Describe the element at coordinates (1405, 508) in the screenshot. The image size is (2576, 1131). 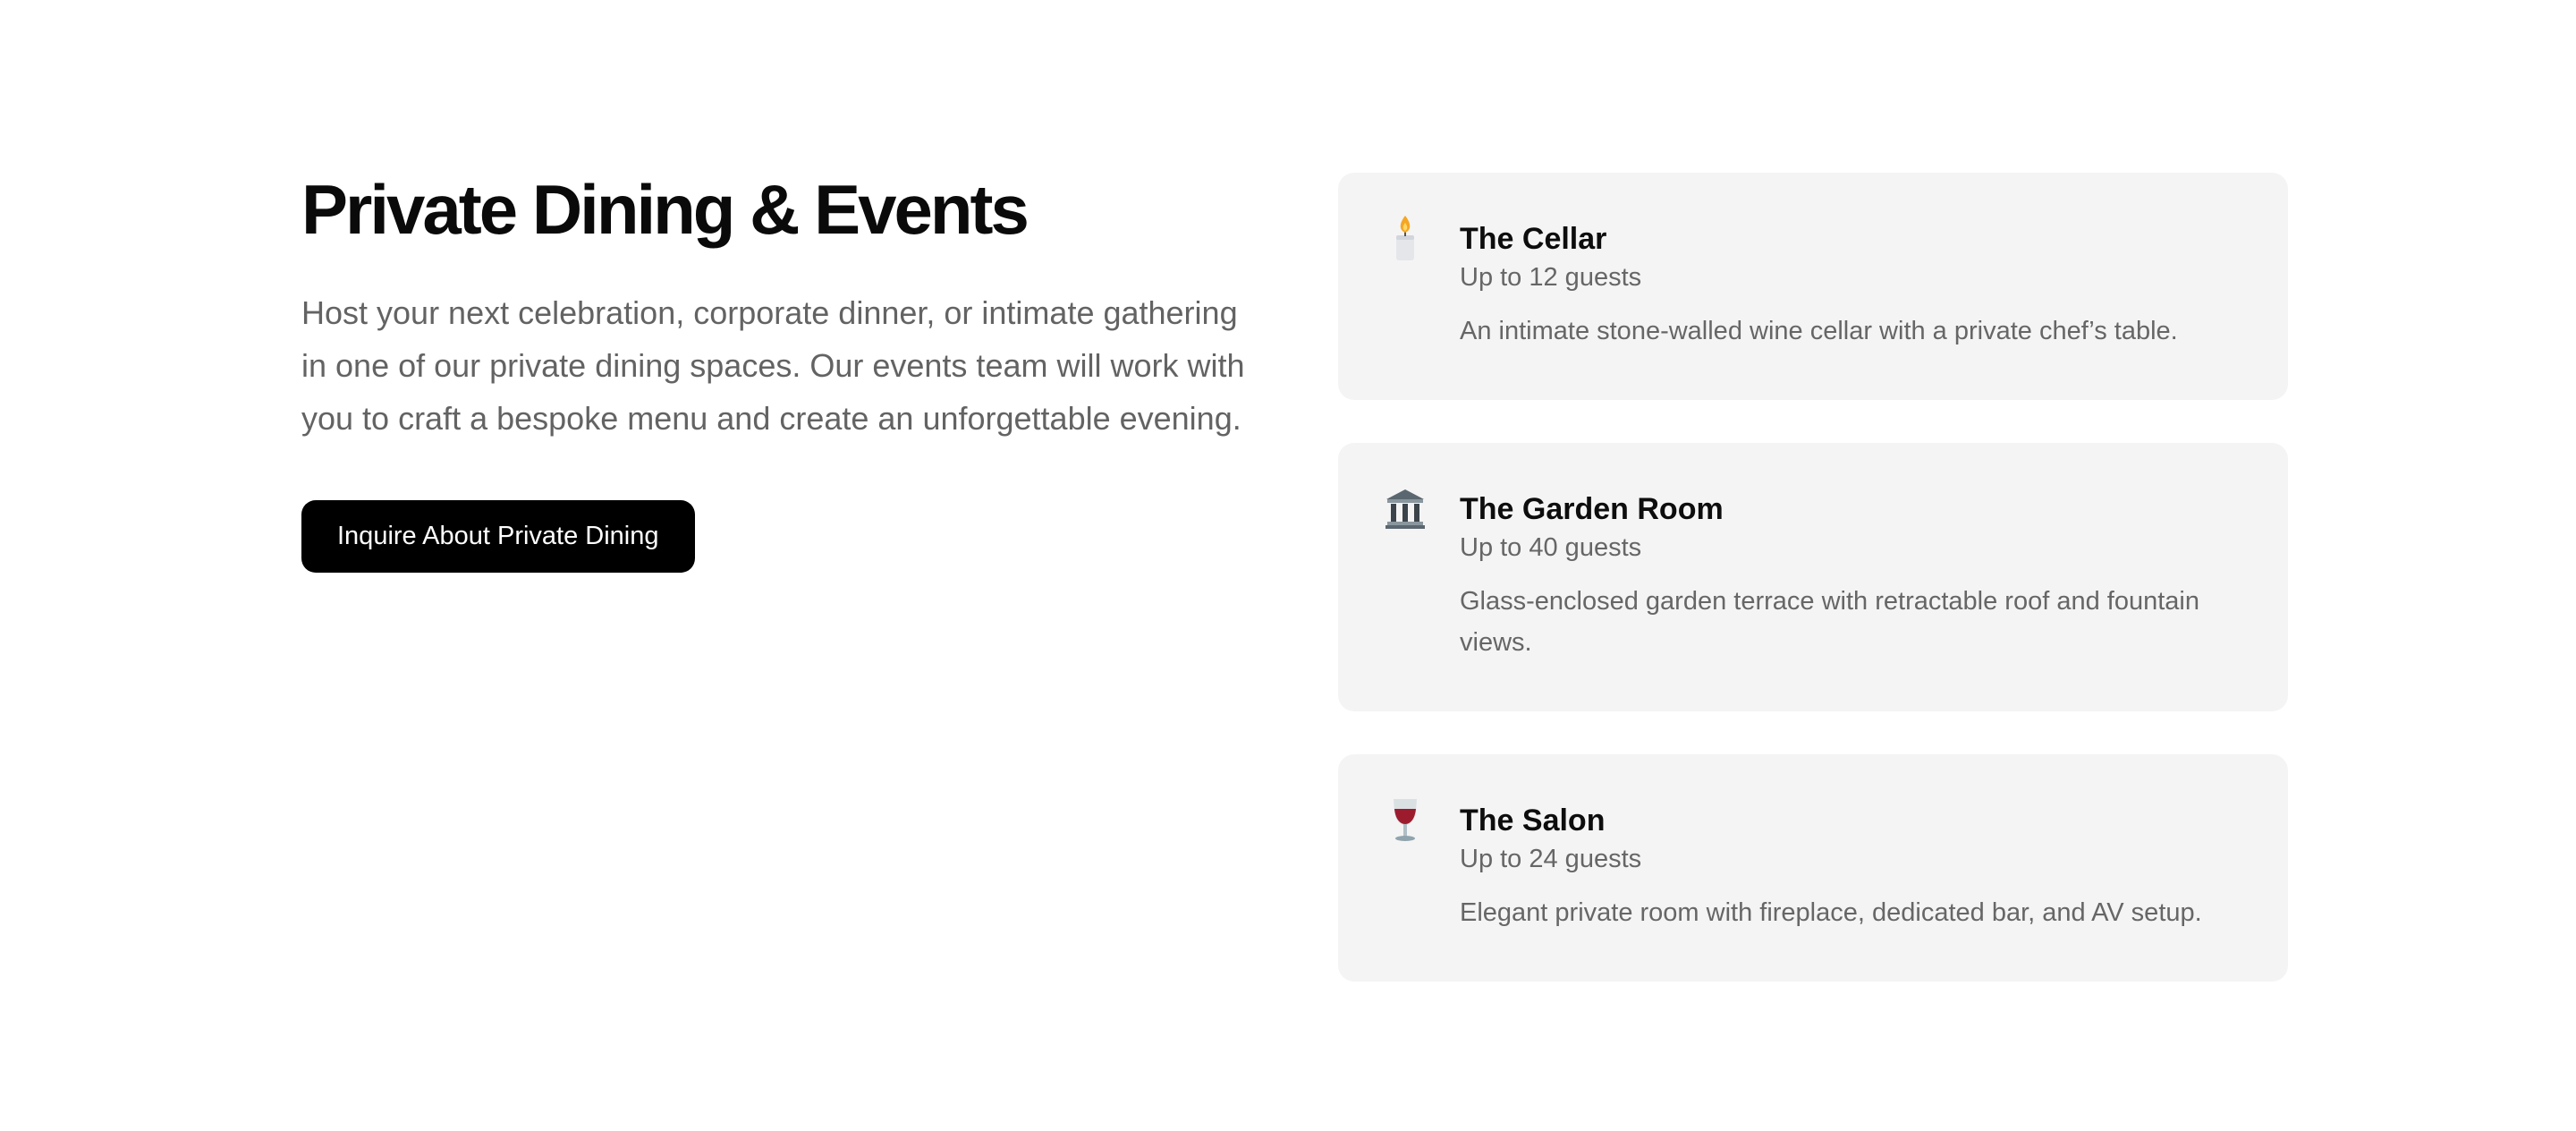
I see `classical-building-icon` at that location.